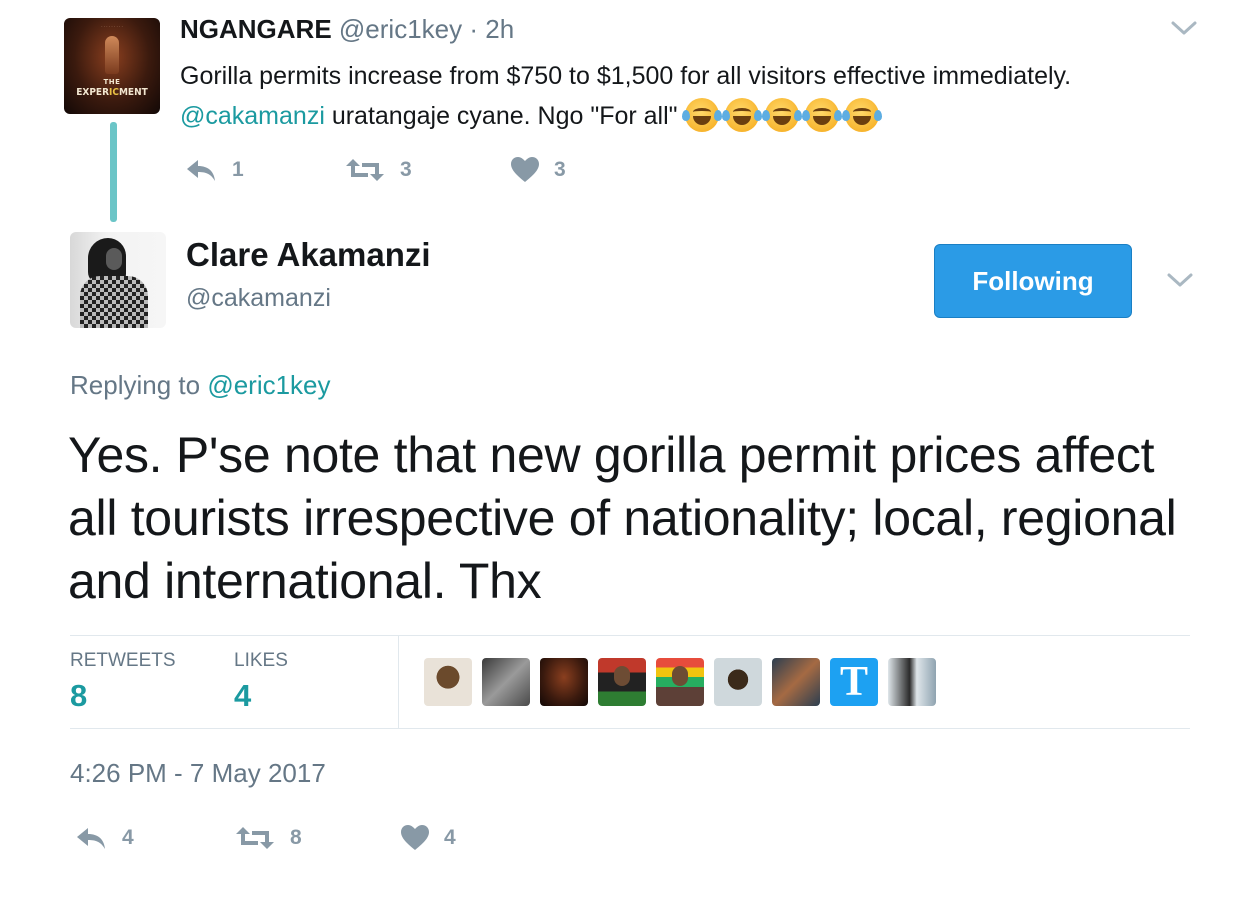 This screenshot has height=904, width=1254. I want to click on parent-like-action: 3, so click(538, 170).